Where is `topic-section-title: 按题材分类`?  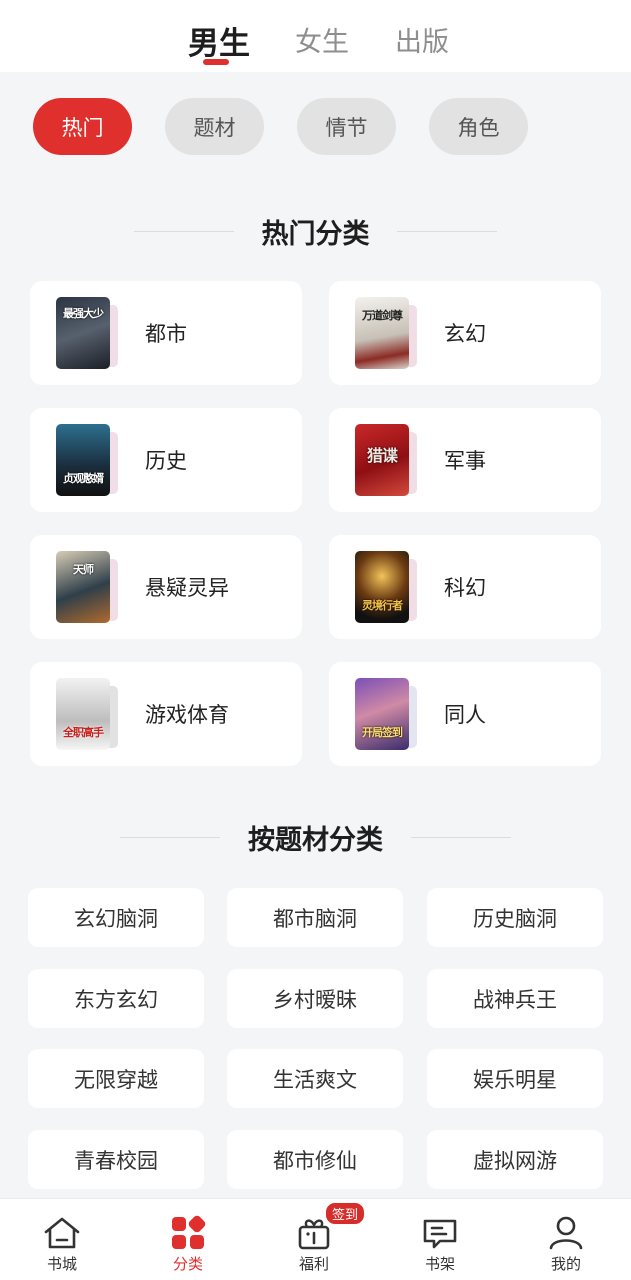 topic-section-title: 按题材分类 is located at coordinates (315, 840).